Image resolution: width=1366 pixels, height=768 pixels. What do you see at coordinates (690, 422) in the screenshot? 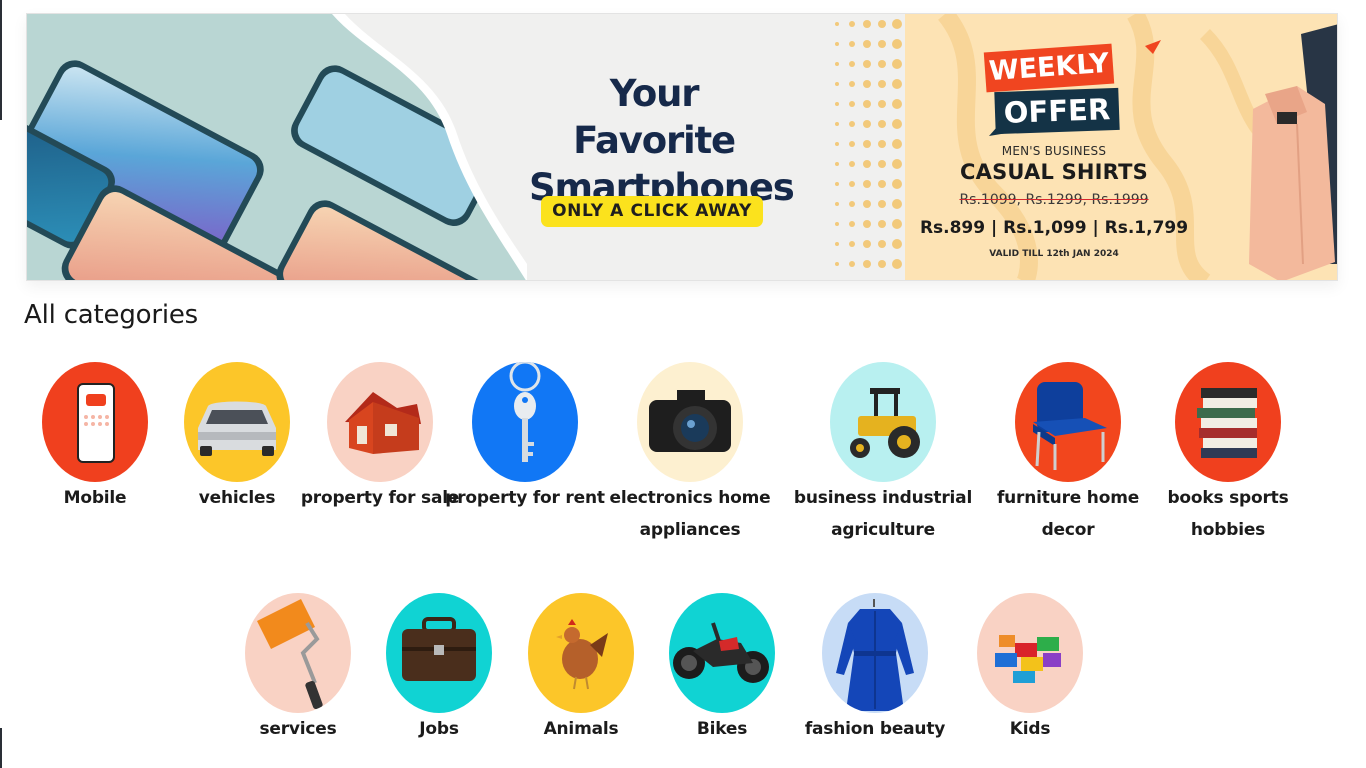
I see `camera-icon` at bounding box center [690, 422].